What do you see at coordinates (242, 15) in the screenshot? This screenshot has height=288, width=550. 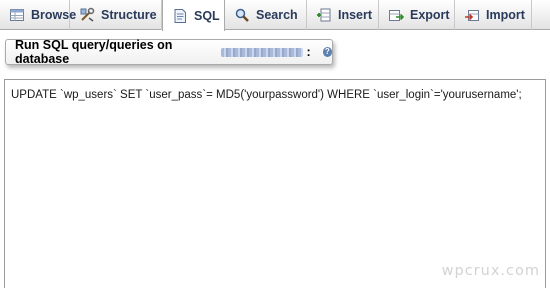 I see `magnifier-search-icon` at bounding box center [242, 15].